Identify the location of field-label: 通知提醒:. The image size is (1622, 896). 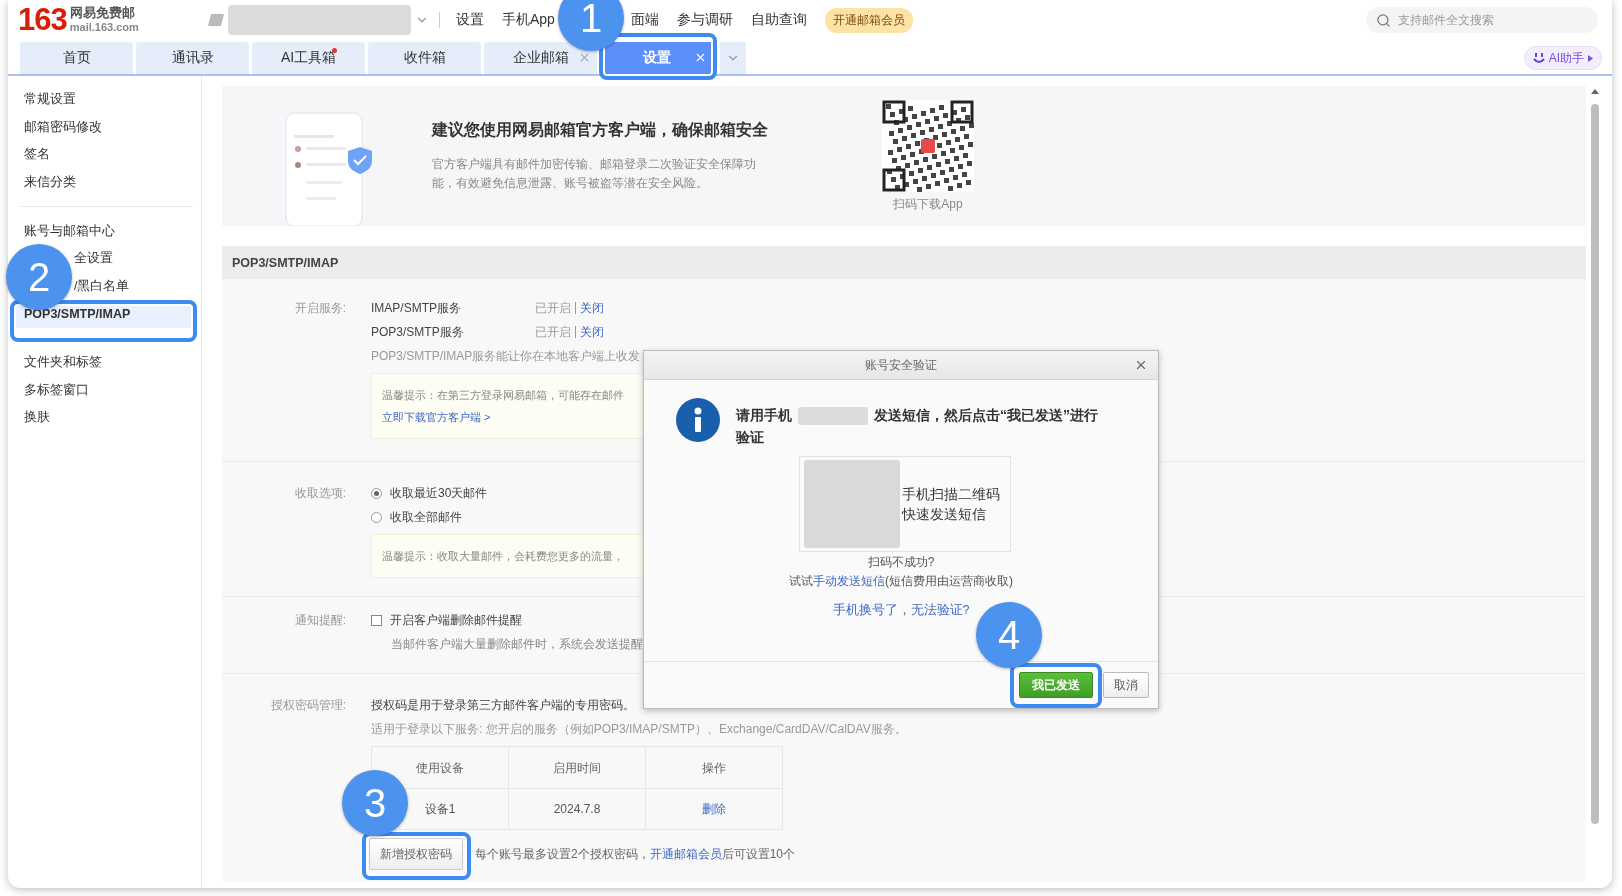
(320, 621).